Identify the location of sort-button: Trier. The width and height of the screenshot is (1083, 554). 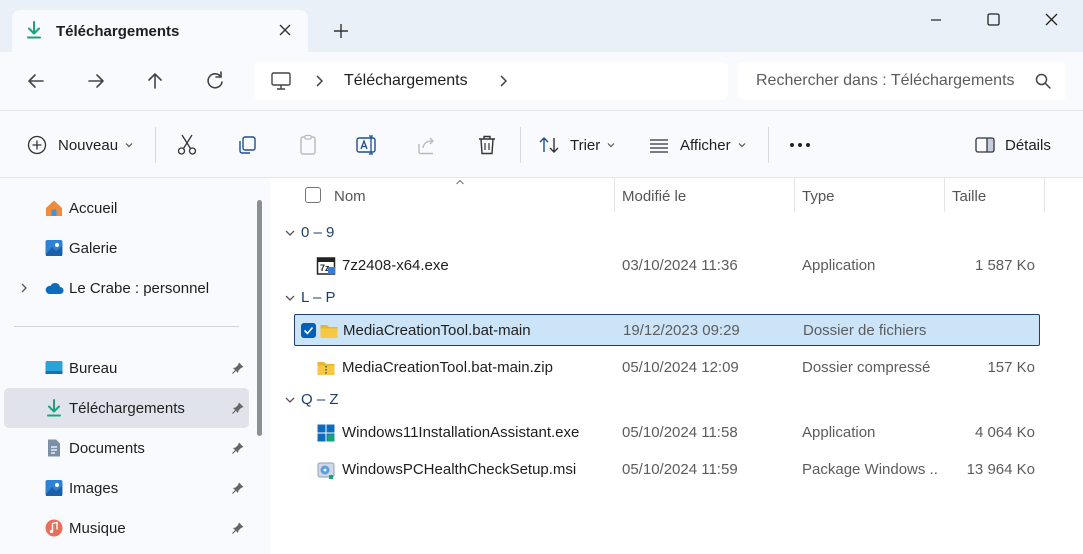
(577, 145).